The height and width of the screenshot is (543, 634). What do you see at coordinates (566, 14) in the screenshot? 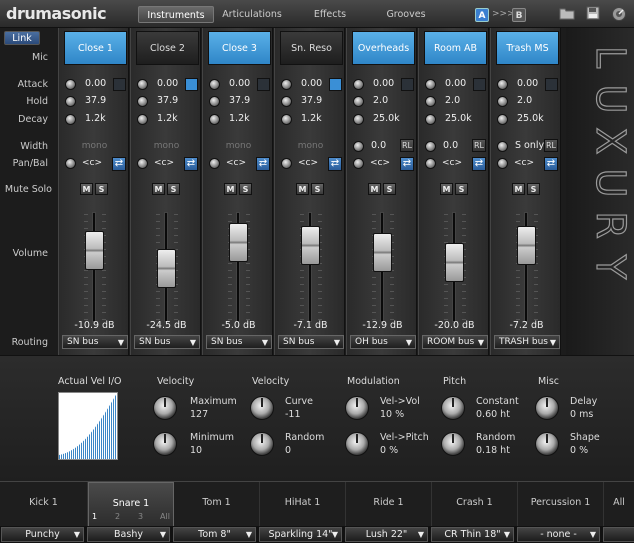
I see `open-folder-icon` at bounding box center [566, 14].